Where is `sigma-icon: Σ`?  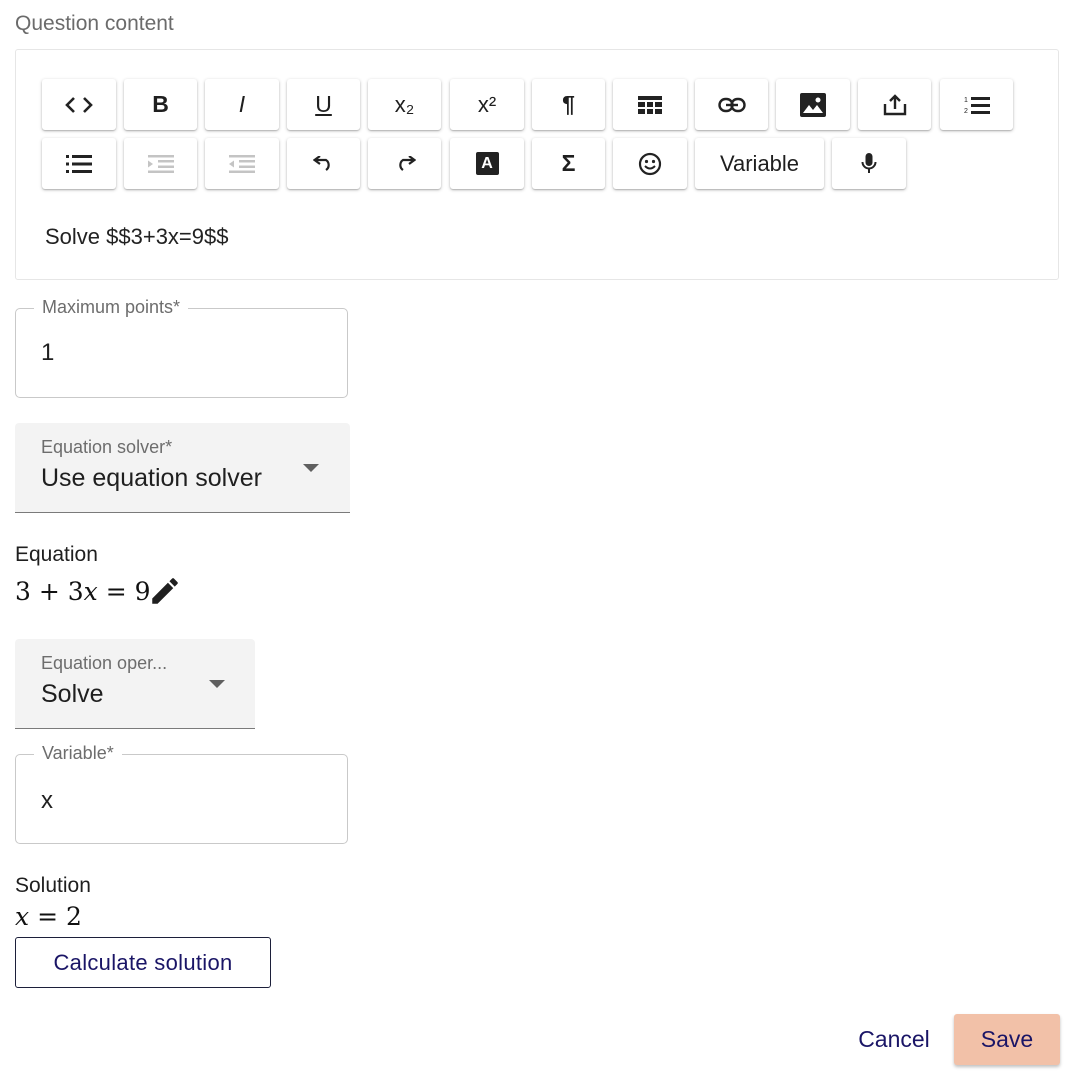 sigma-icon: Σ is located at coordinates (568, 163).